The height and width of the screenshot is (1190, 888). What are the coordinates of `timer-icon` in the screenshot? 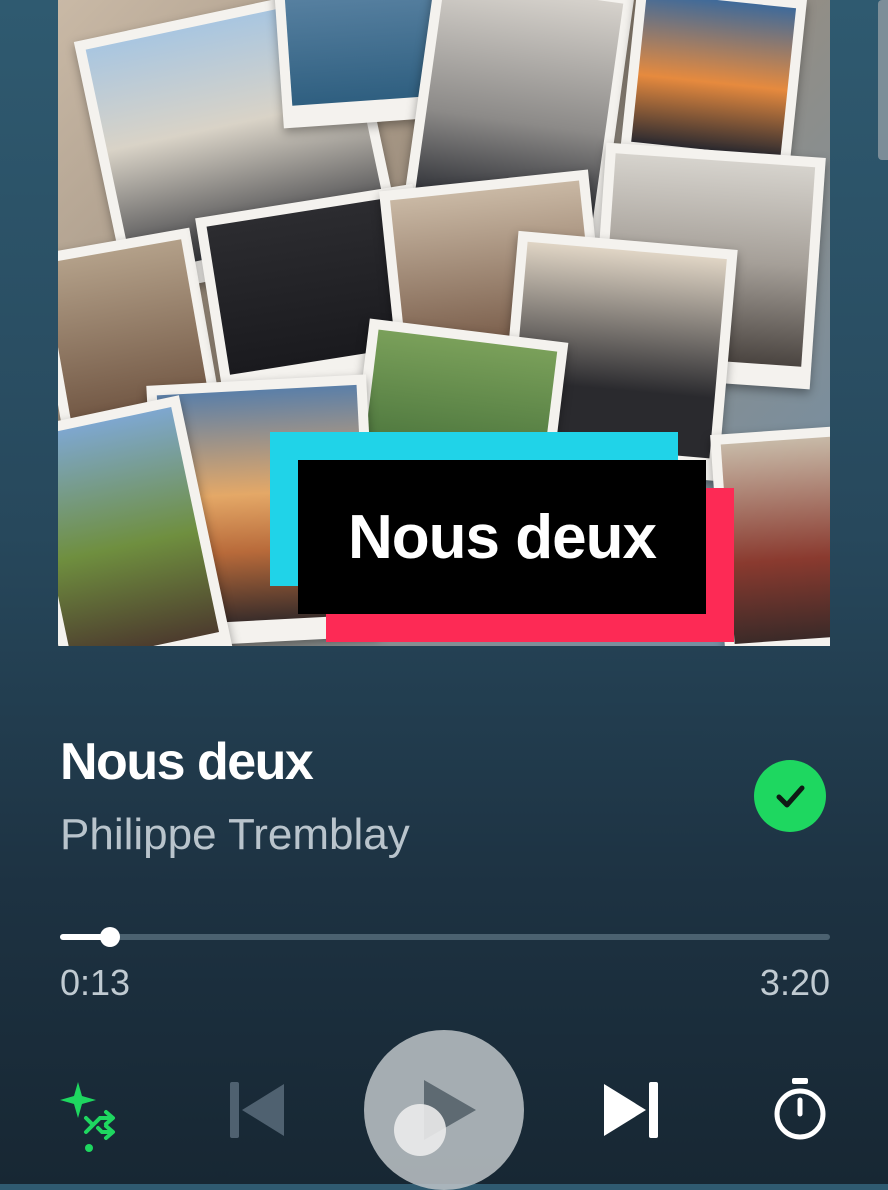 It's located at (800, 1109).